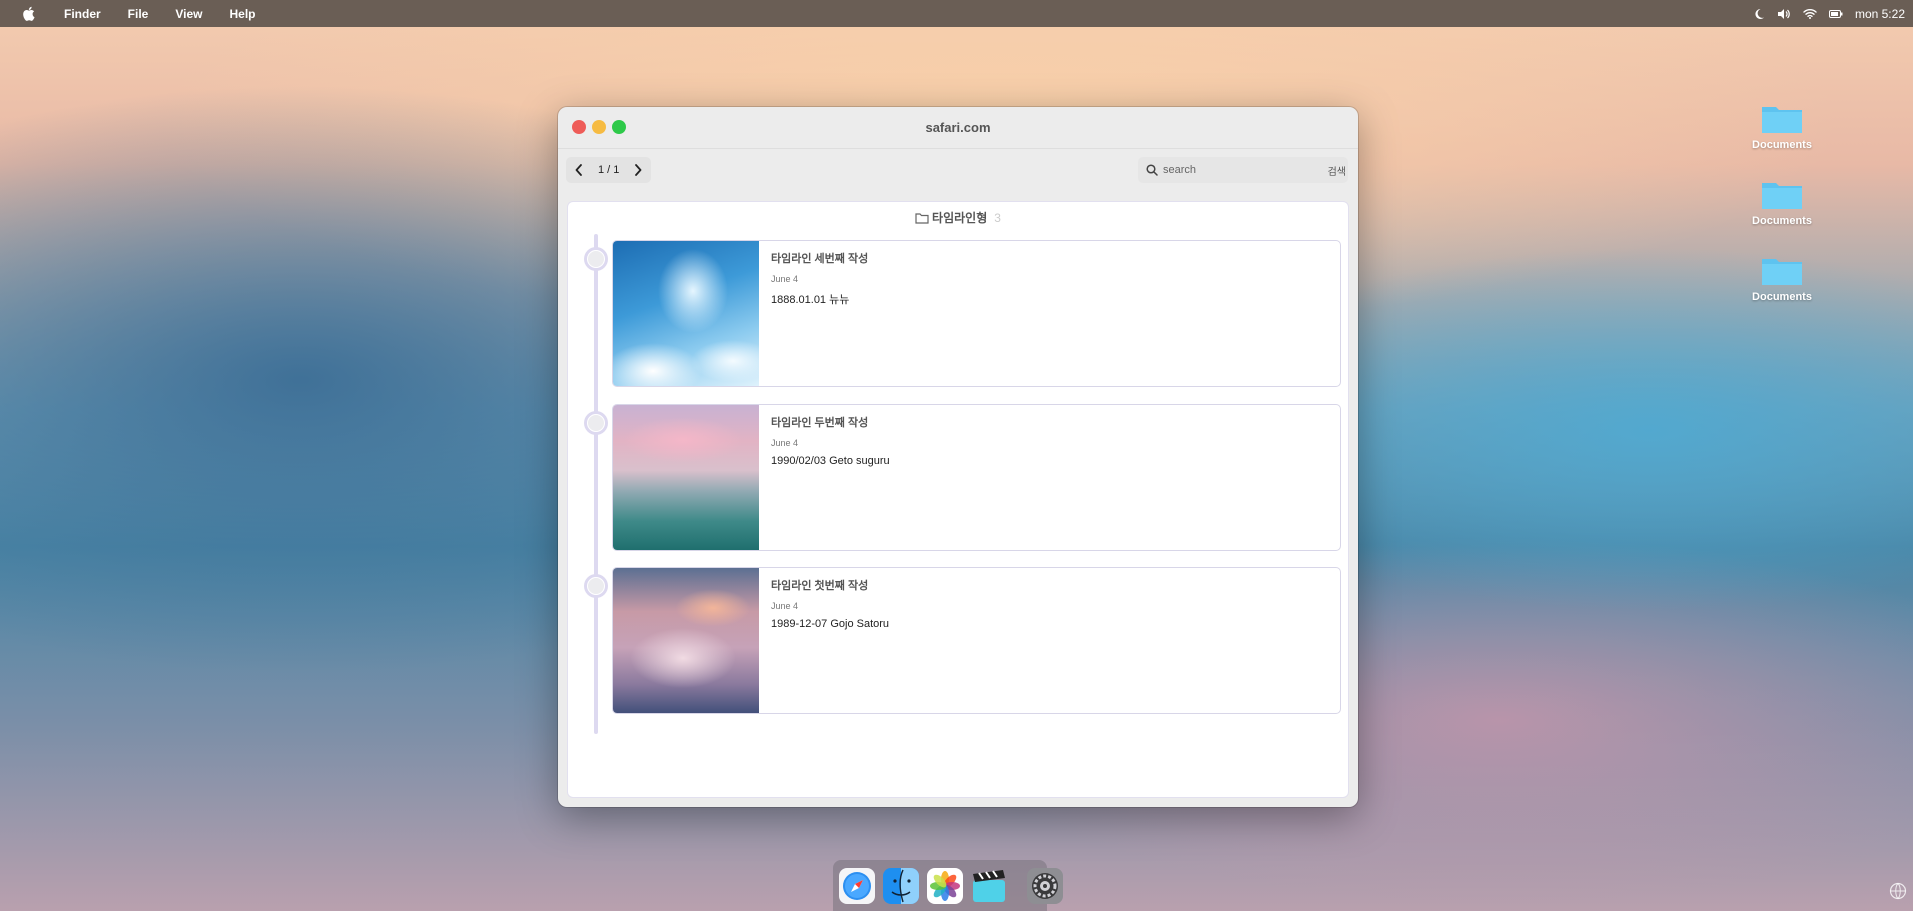 The height and width of the screenshot is (911, 1913). Describe the element at coordinates (820, 586) in the screenshot. I see `entry-title: 타임라인 첫번째 작성` at that location.